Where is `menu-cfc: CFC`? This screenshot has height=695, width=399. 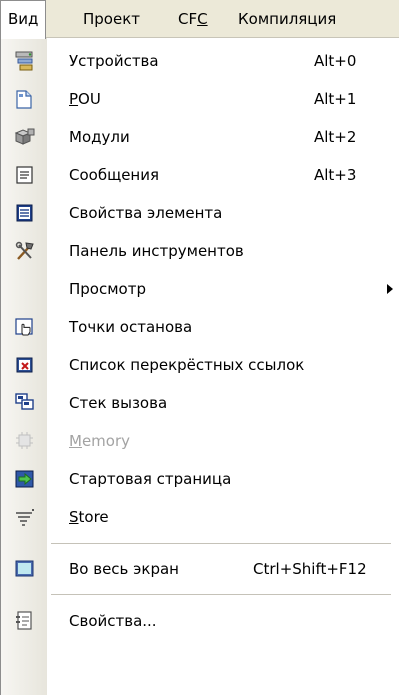 menu-cfc: CFC is located at coordinates (193, 19).